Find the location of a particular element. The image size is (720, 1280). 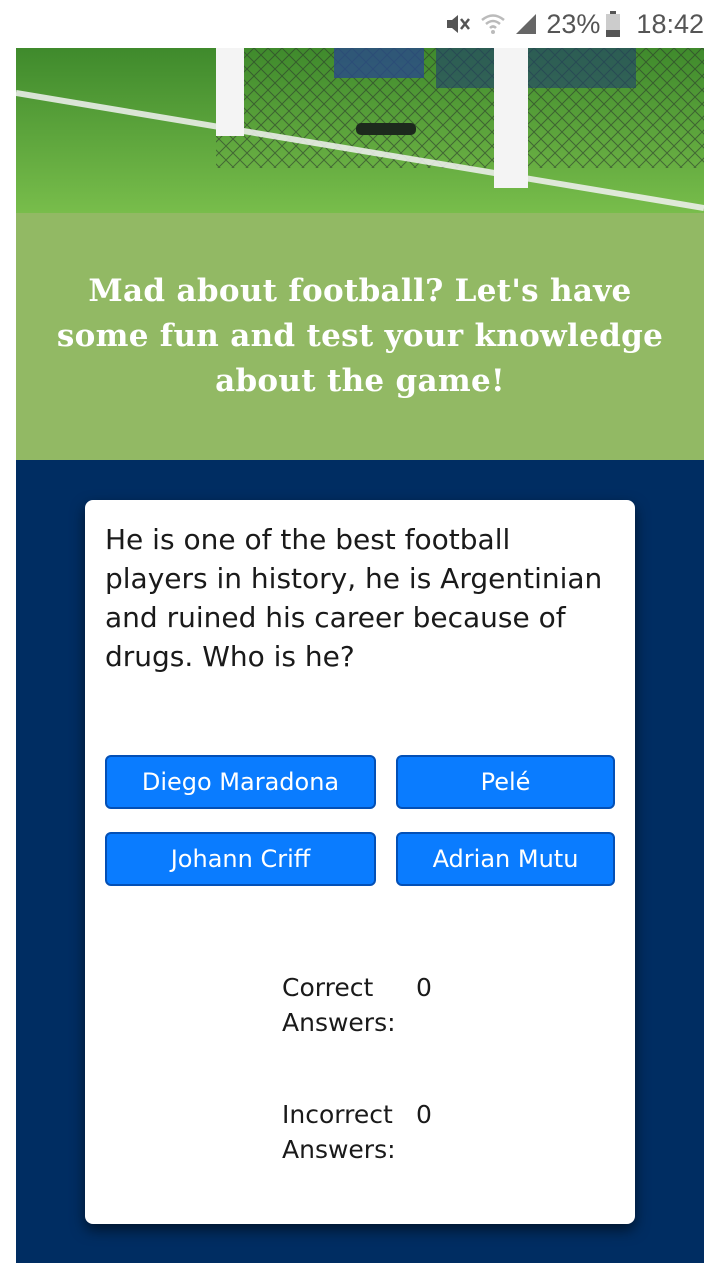

incorrect-answers-value: 0 is located at coordinates (424, 1114).